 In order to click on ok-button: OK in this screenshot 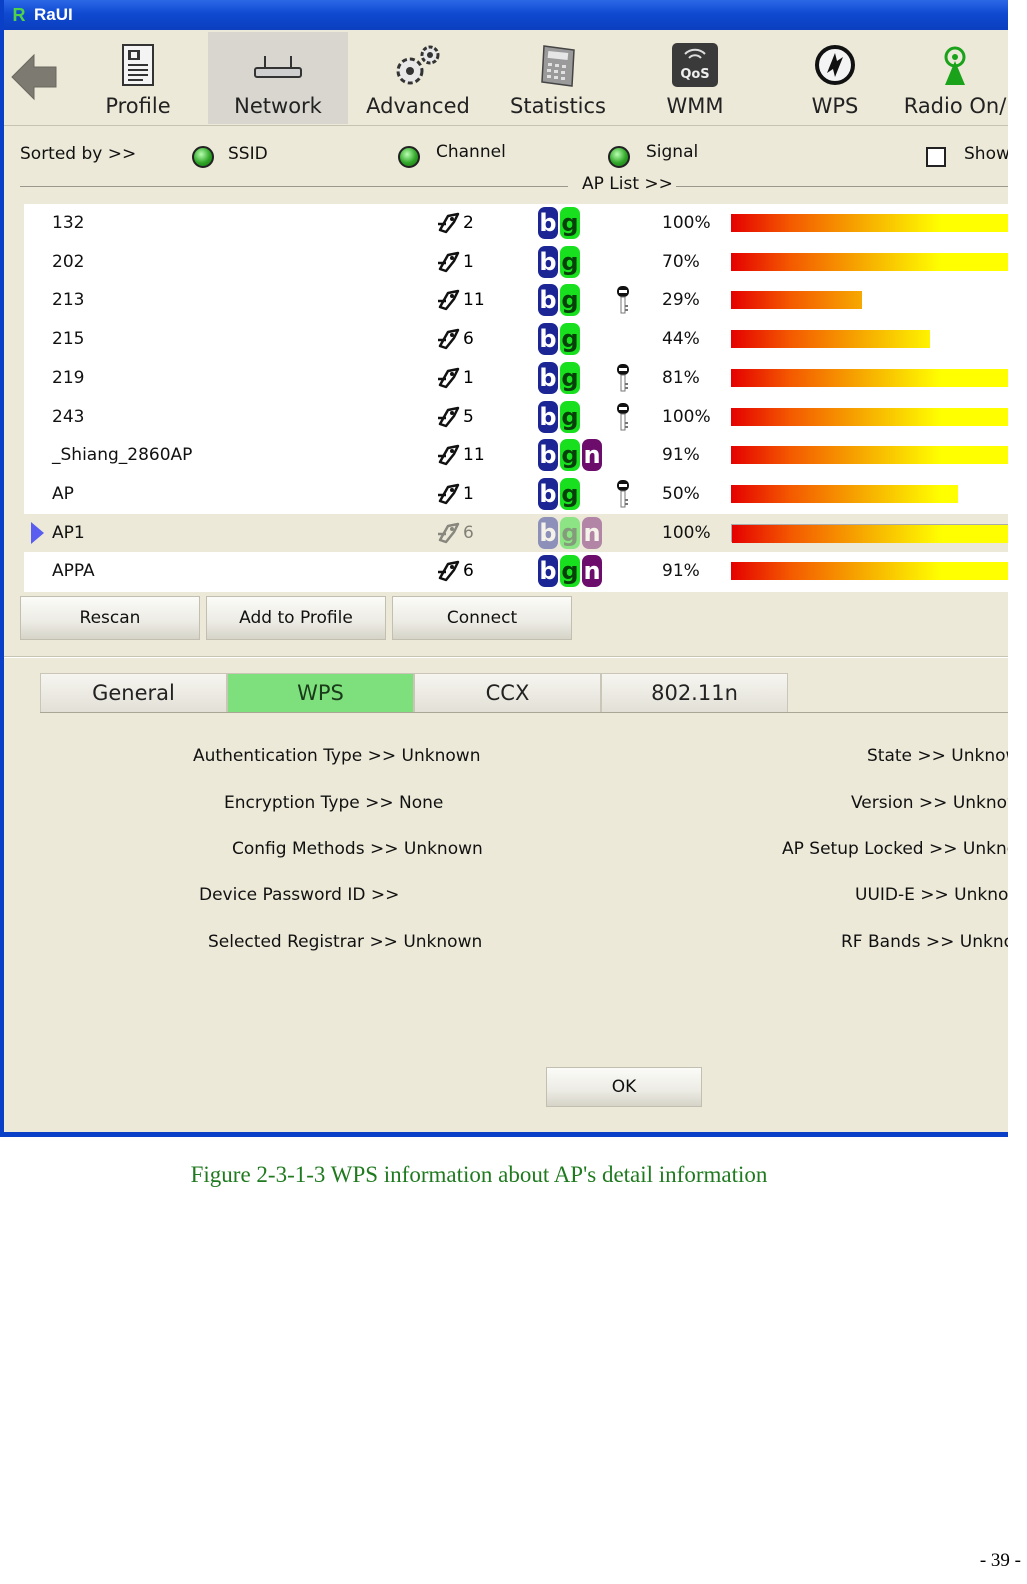, I will do `click(624, 1087)`.